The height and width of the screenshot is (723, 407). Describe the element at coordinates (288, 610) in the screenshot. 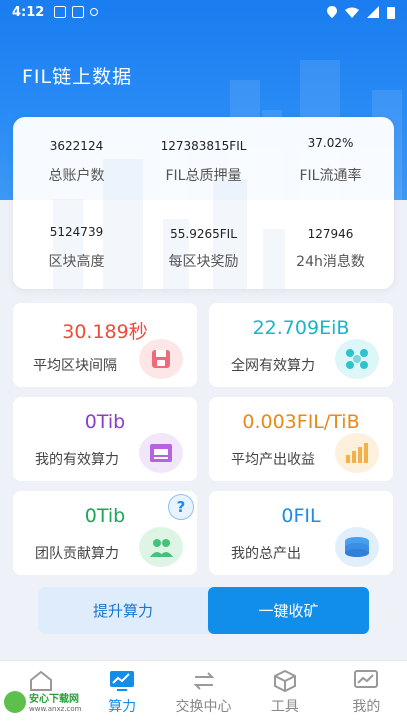

I see `harvest-button: 一键收矿` at that location.